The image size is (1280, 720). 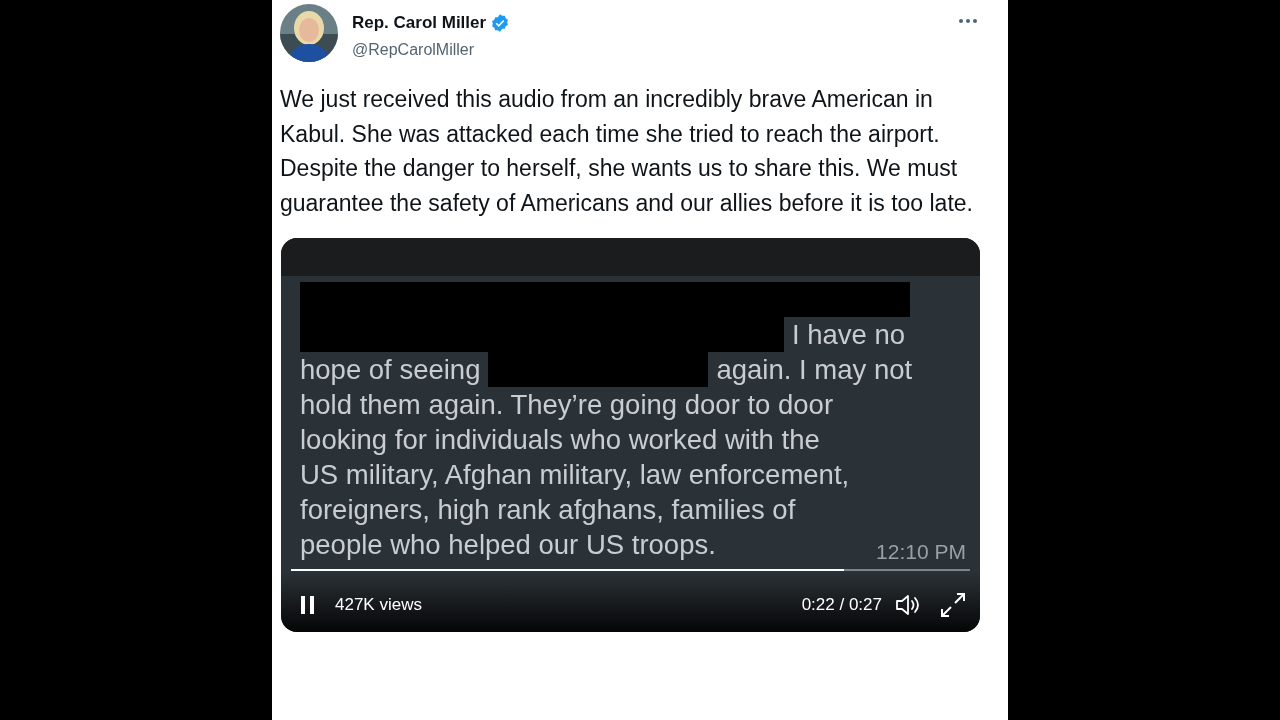 What do you see at coordinates (849, 334) in the screenshot?
I see `message-text: I have no` at bounding box center [849, 334].